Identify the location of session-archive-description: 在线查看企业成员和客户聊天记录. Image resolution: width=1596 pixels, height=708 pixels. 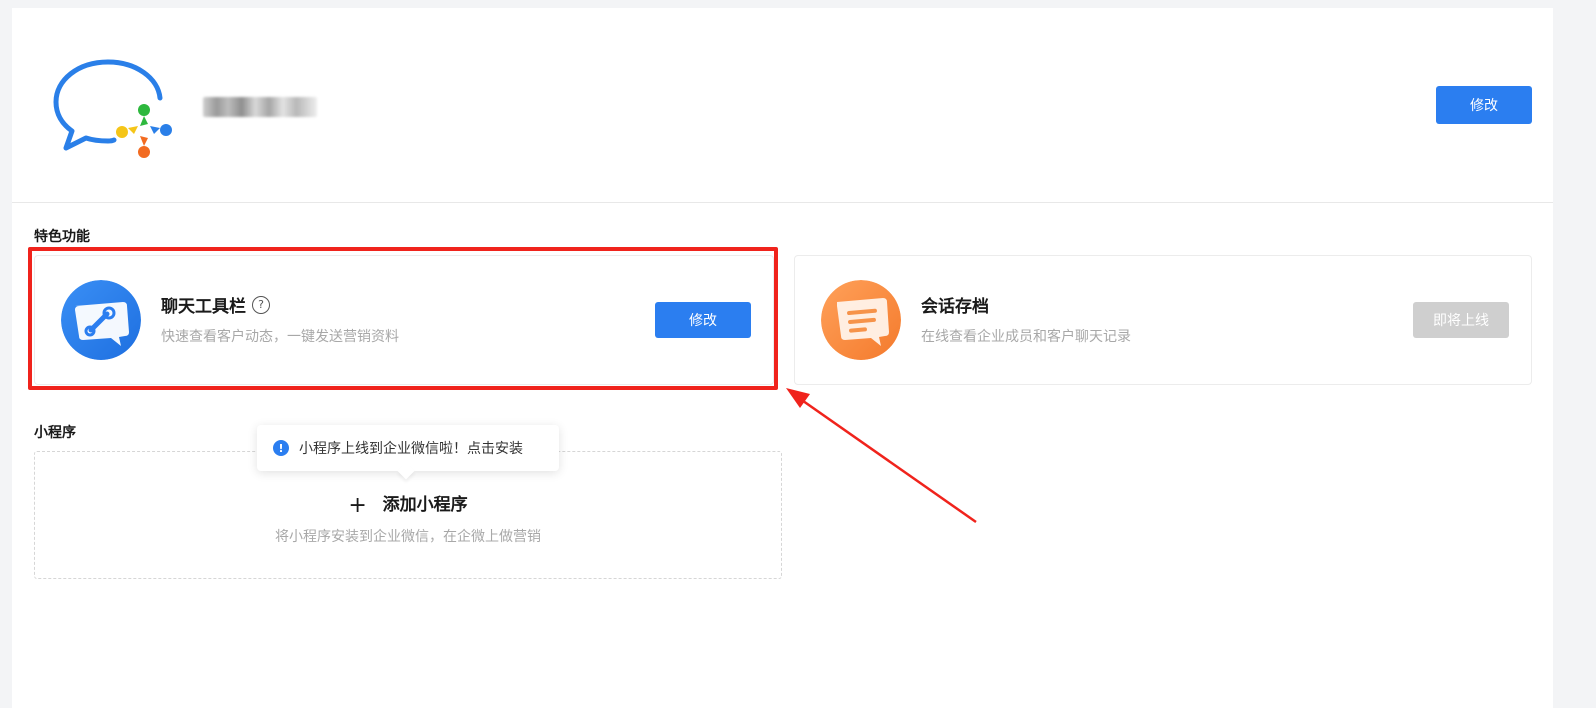
(1026, 337).